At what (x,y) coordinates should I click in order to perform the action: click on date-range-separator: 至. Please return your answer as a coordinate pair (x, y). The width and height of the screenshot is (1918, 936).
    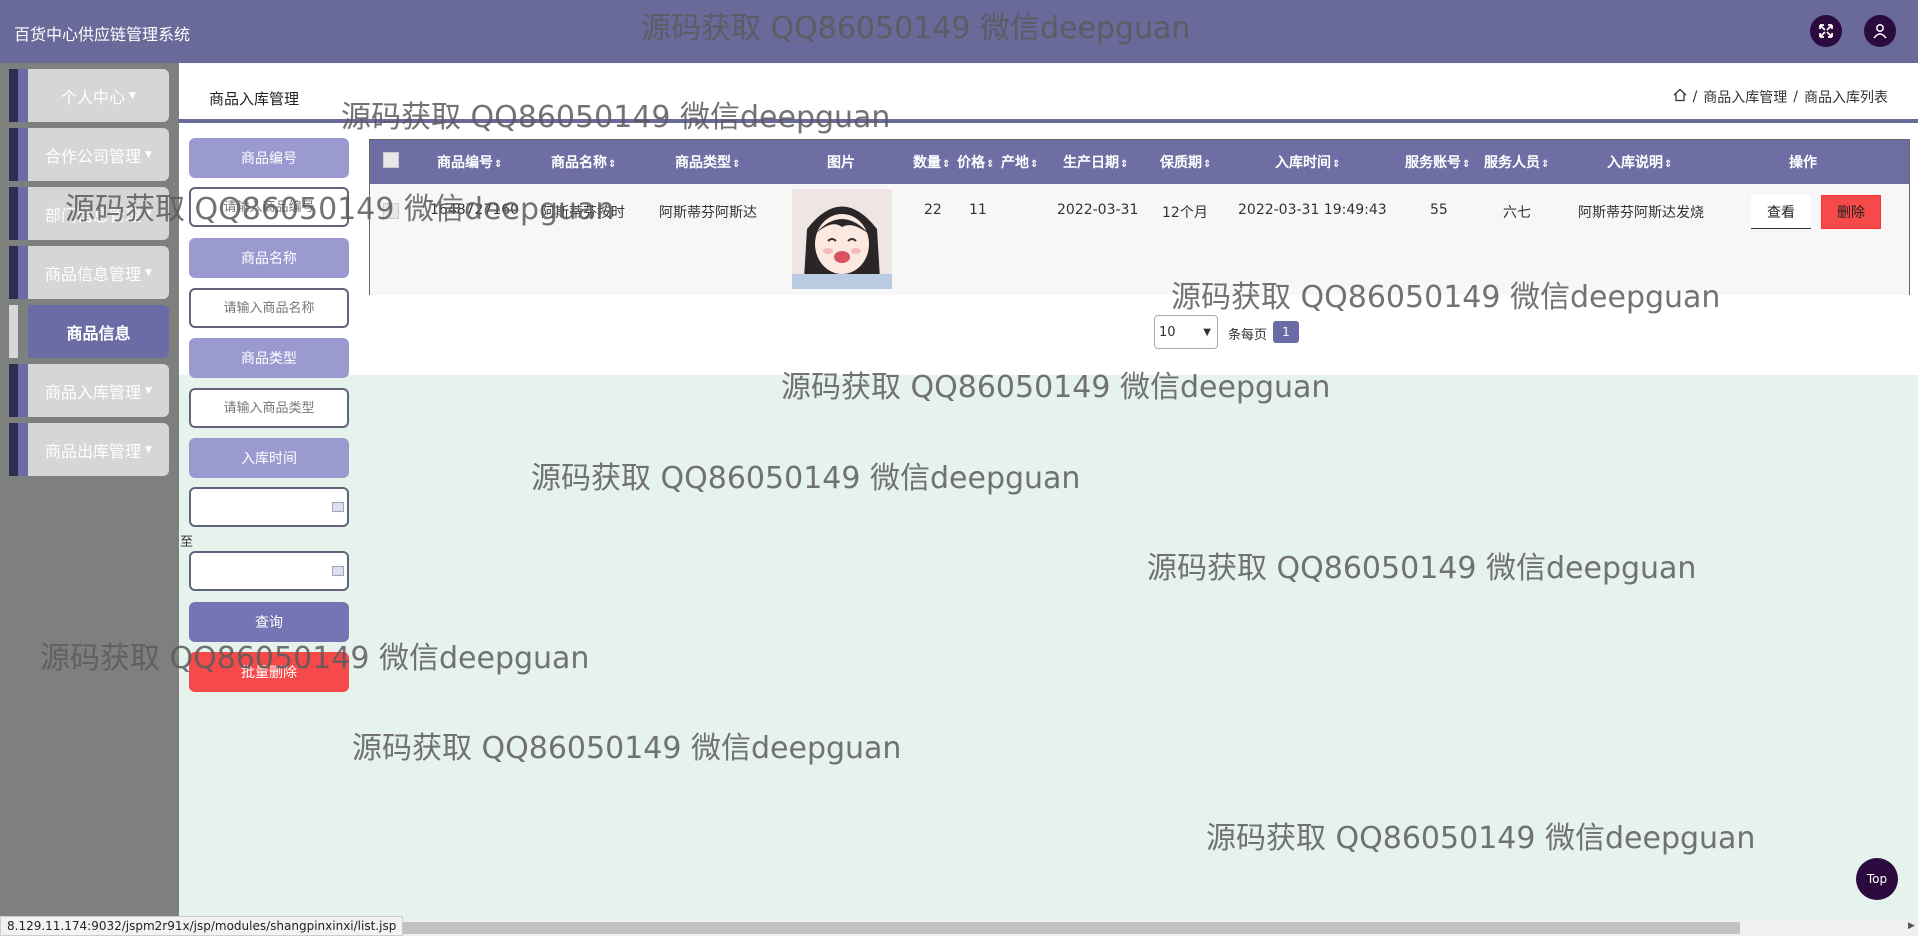
    Looking at the image, I should click on (187, 542).